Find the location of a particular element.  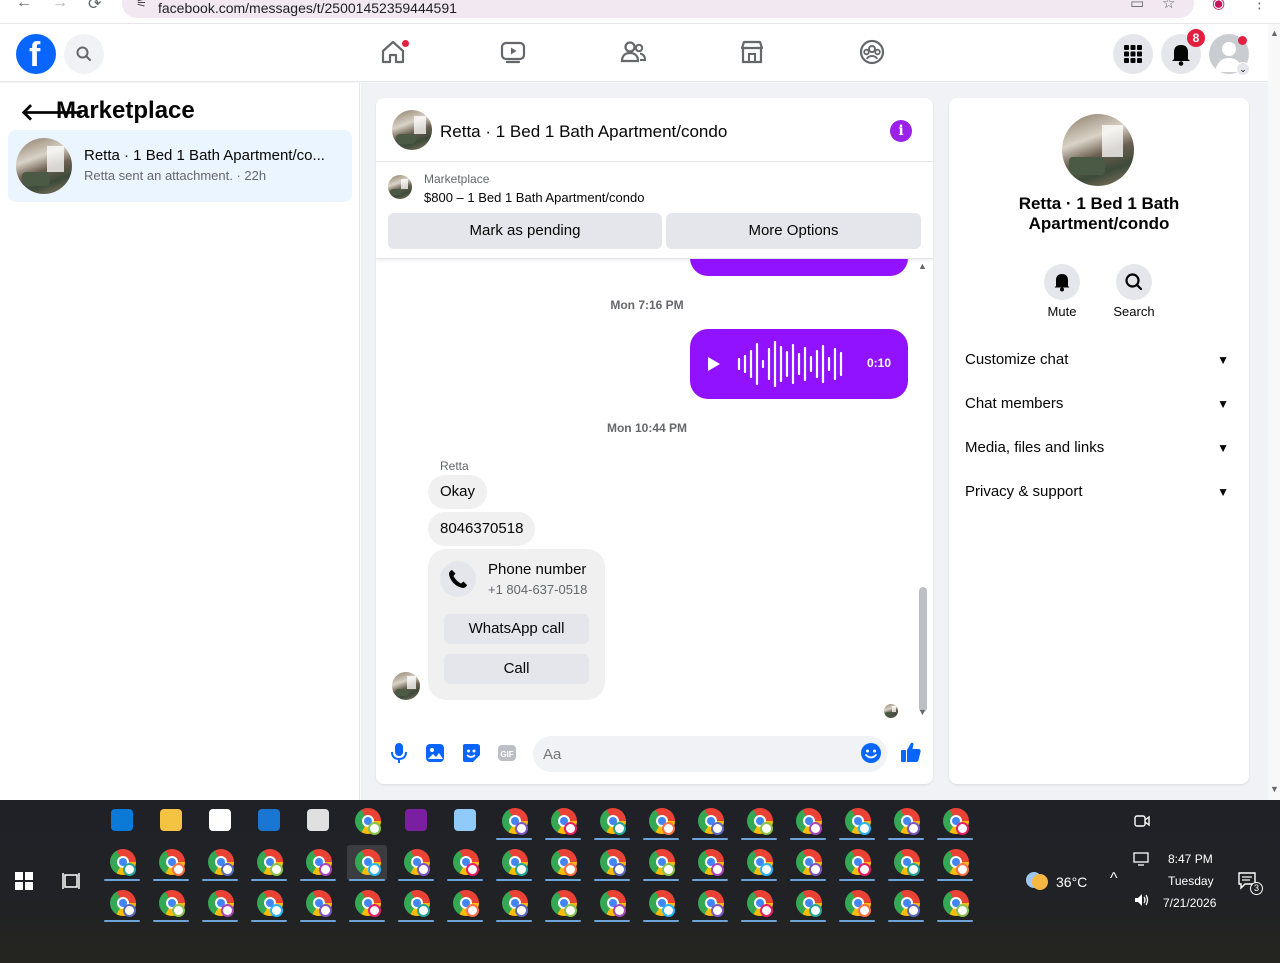

back-nav-icon: ← is located at coordinates (24, 6).